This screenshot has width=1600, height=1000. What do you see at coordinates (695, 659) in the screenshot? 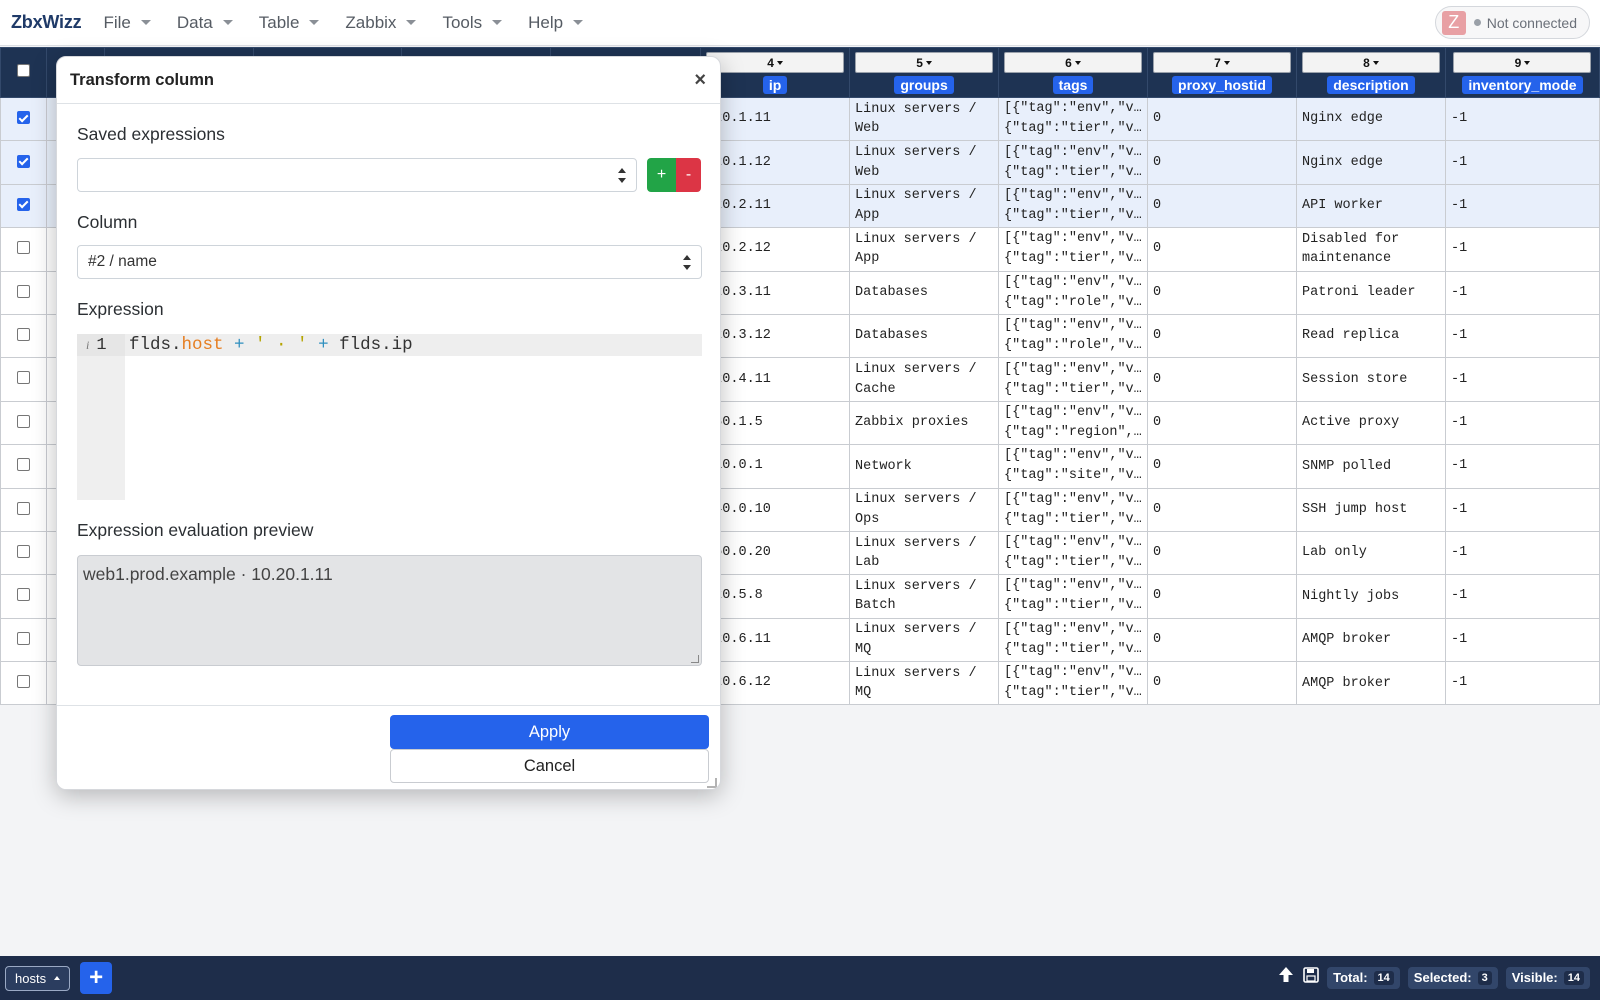
I see `resize-grip-icon` at bounding box center [695, 659].